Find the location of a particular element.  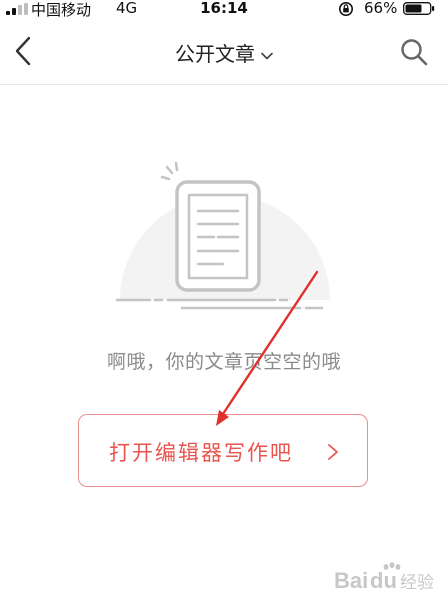

navigation-bar: 公开文章 is located at coordinates (224, 51).